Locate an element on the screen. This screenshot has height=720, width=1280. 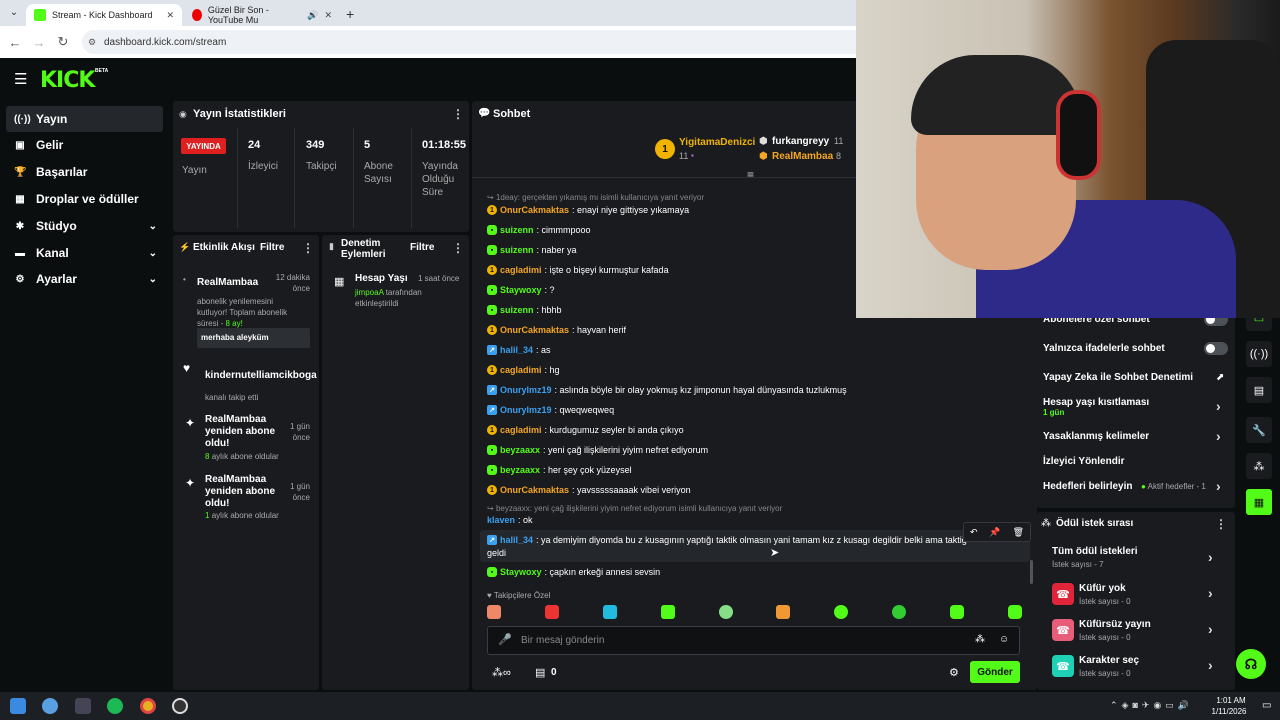
top-gifter-name: YigitamaDenizci is located at coordinates (717, 142).